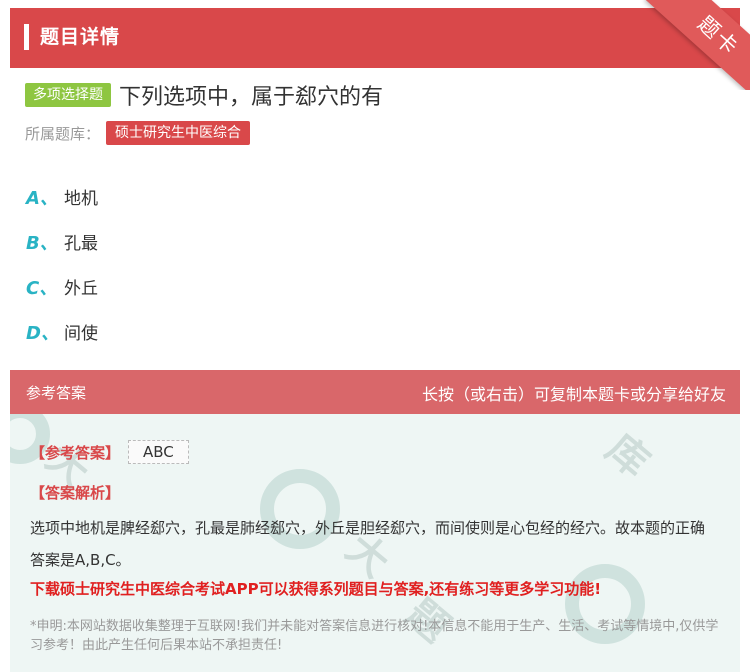 The image size is (750, 672). What do you see at coordinates (42, 198) in the screenshot?
I see `option-letter: A、` at bounding box center [42, 198].